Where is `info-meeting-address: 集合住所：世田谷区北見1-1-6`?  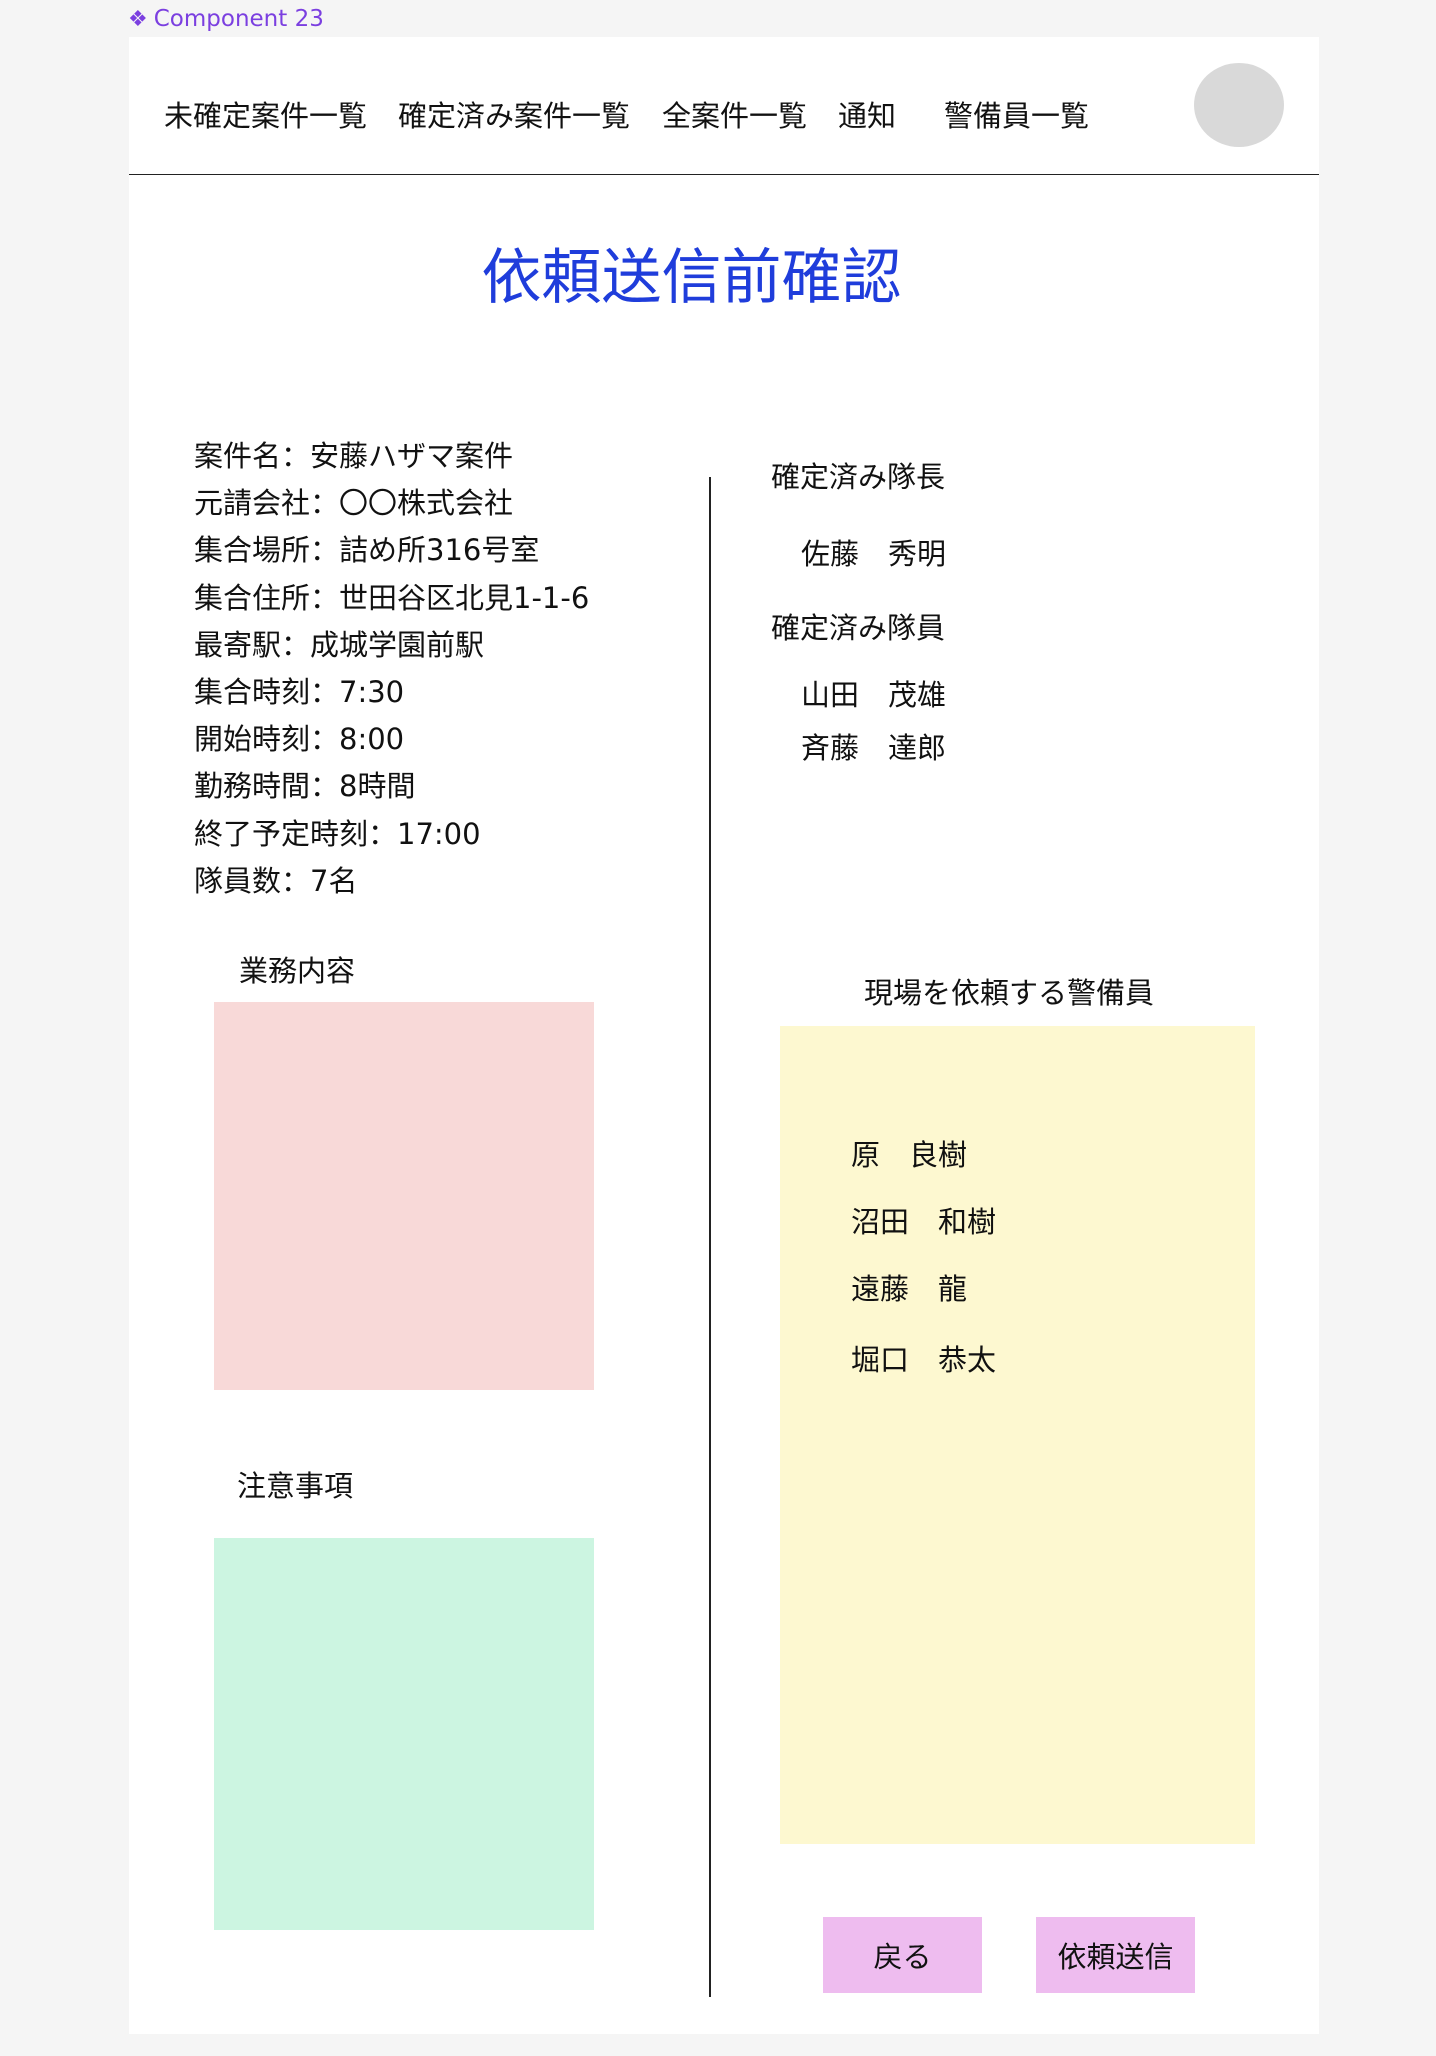
info-meeting-address: 集合住所：世田谷区北見1-1-6 is located at coordinates (392, 597).